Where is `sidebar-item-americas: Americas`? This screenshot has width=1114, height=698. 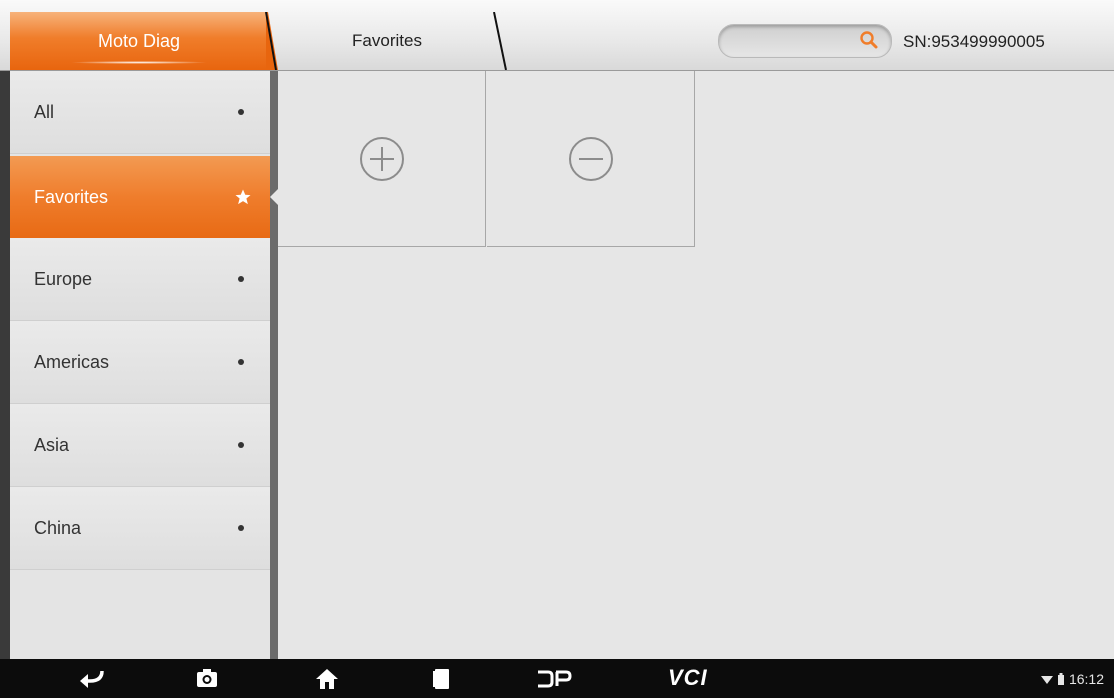 sidebar-item-americas: Americas is located at coordinates (140, 362).